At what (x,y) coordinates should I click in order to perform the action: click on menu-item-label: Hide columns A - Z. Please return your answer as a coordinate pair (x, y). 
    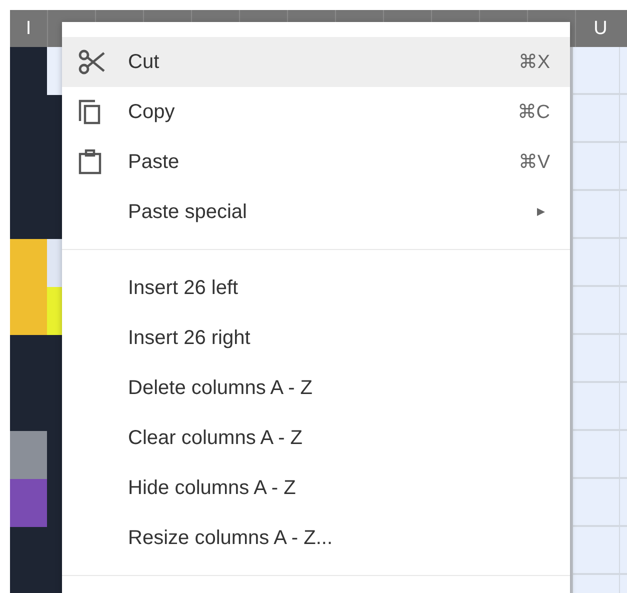
    Looking at the image, I should click on (212, 488).